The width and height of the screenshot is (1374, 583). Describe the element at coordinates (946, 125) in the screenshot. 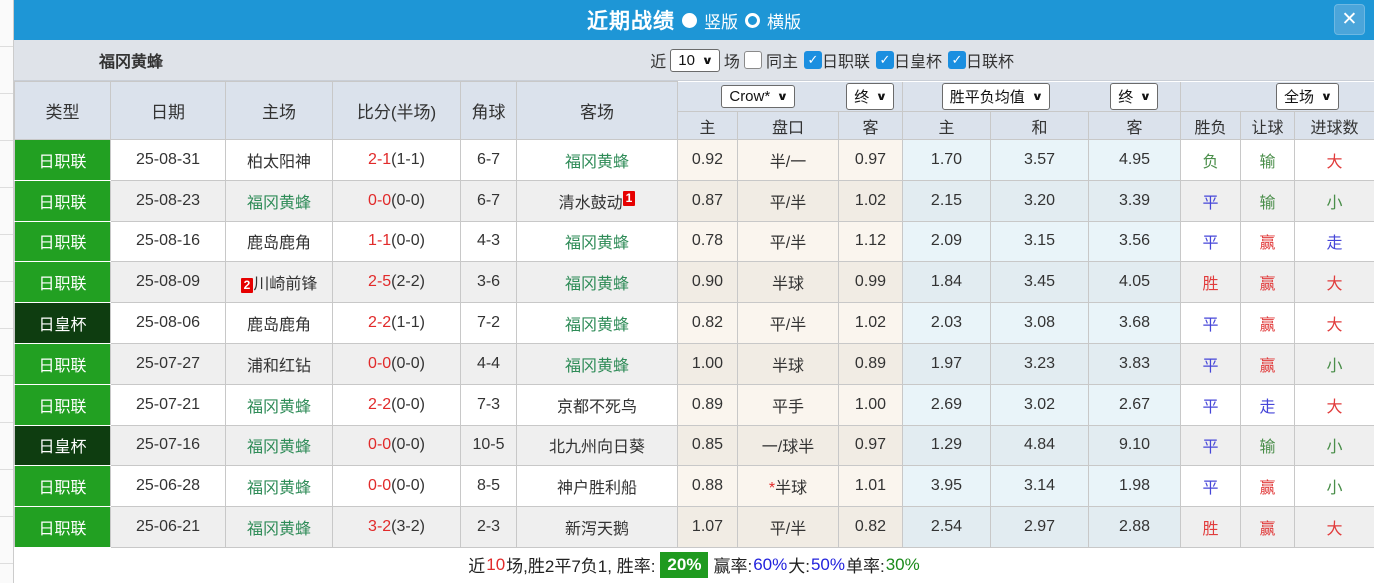

I see `sub-header-eu-home: 主` at that location.